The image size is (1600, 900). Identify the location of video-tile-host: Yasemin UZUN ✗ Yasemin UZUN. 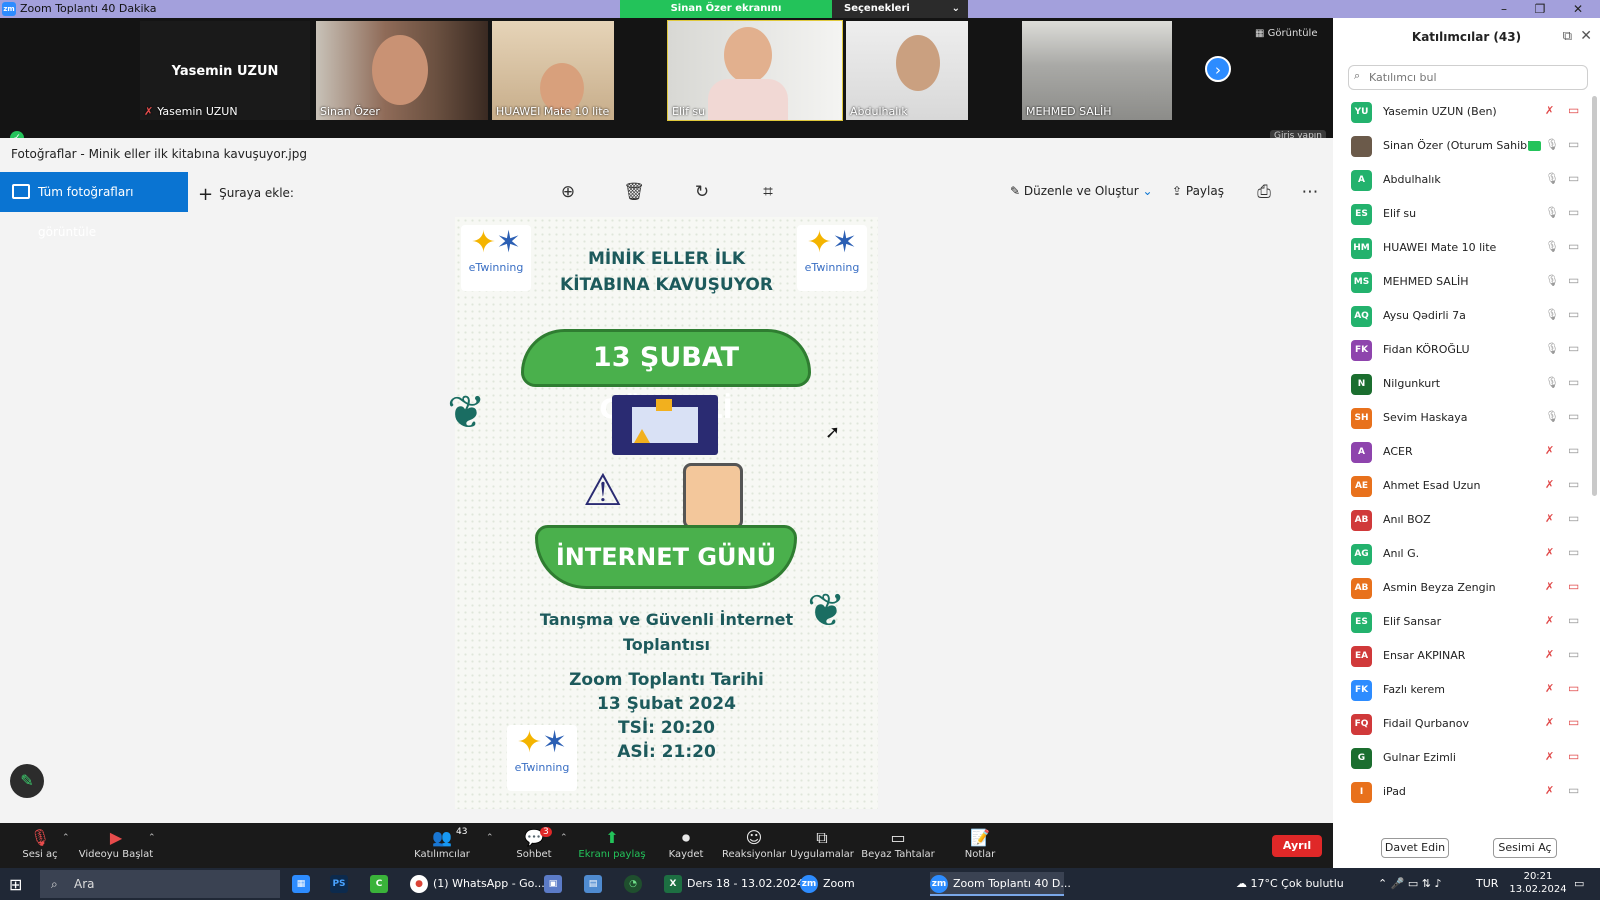
(225, 70).